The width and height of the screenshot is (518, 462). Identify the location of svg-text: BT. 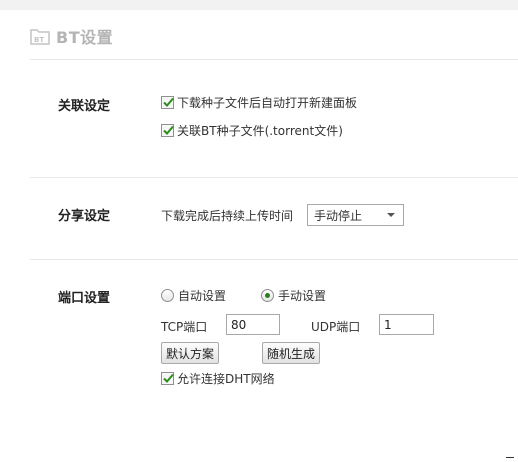
(39, 40).